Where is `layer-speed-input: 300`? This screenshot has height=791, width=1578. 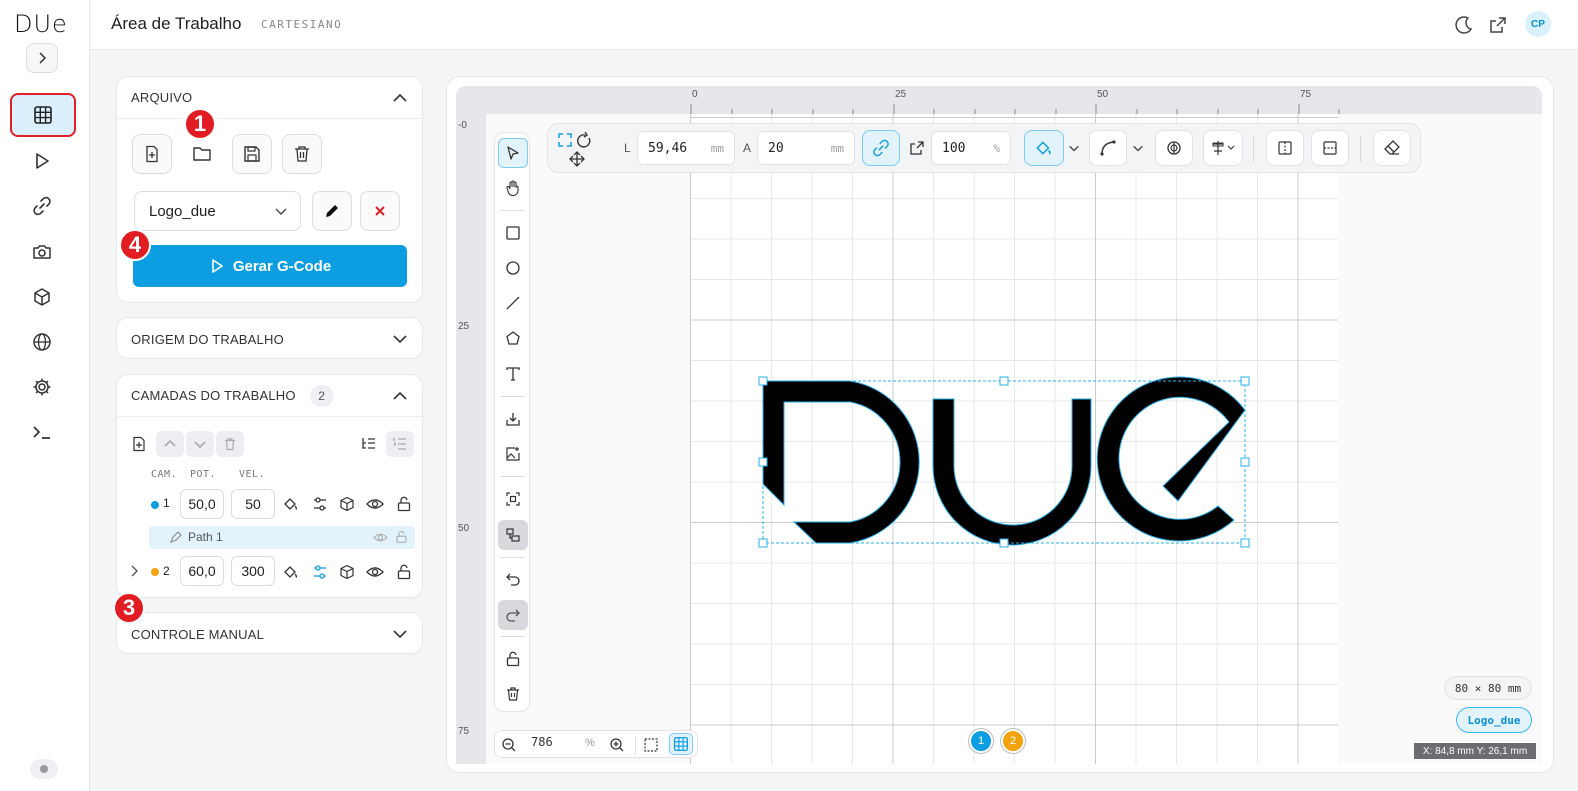
layer-speed-input: 300 is located at coordinates (253, 571).